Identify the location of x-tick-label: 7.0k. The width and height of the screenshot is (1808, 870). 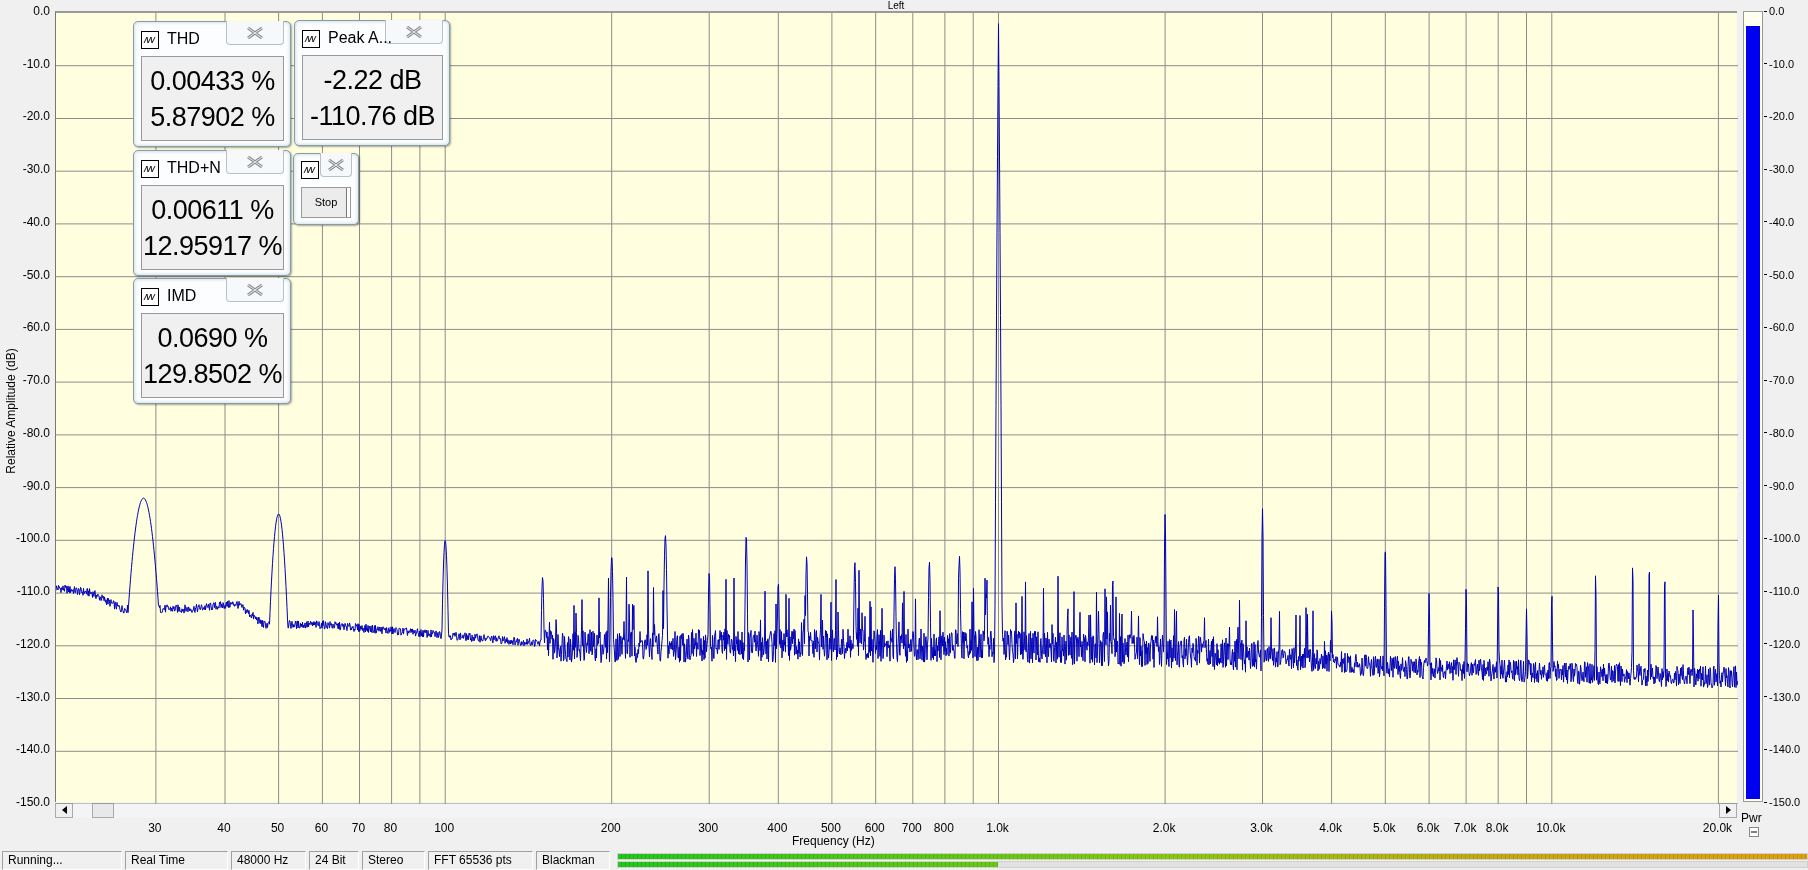
(1465, 828).